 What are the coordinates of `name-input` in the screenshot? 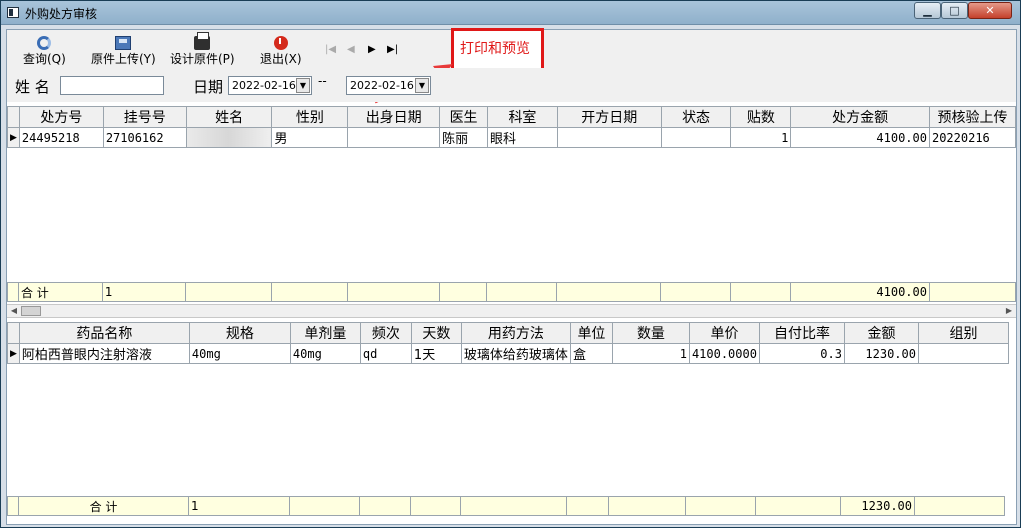 It's located at (112, 85).